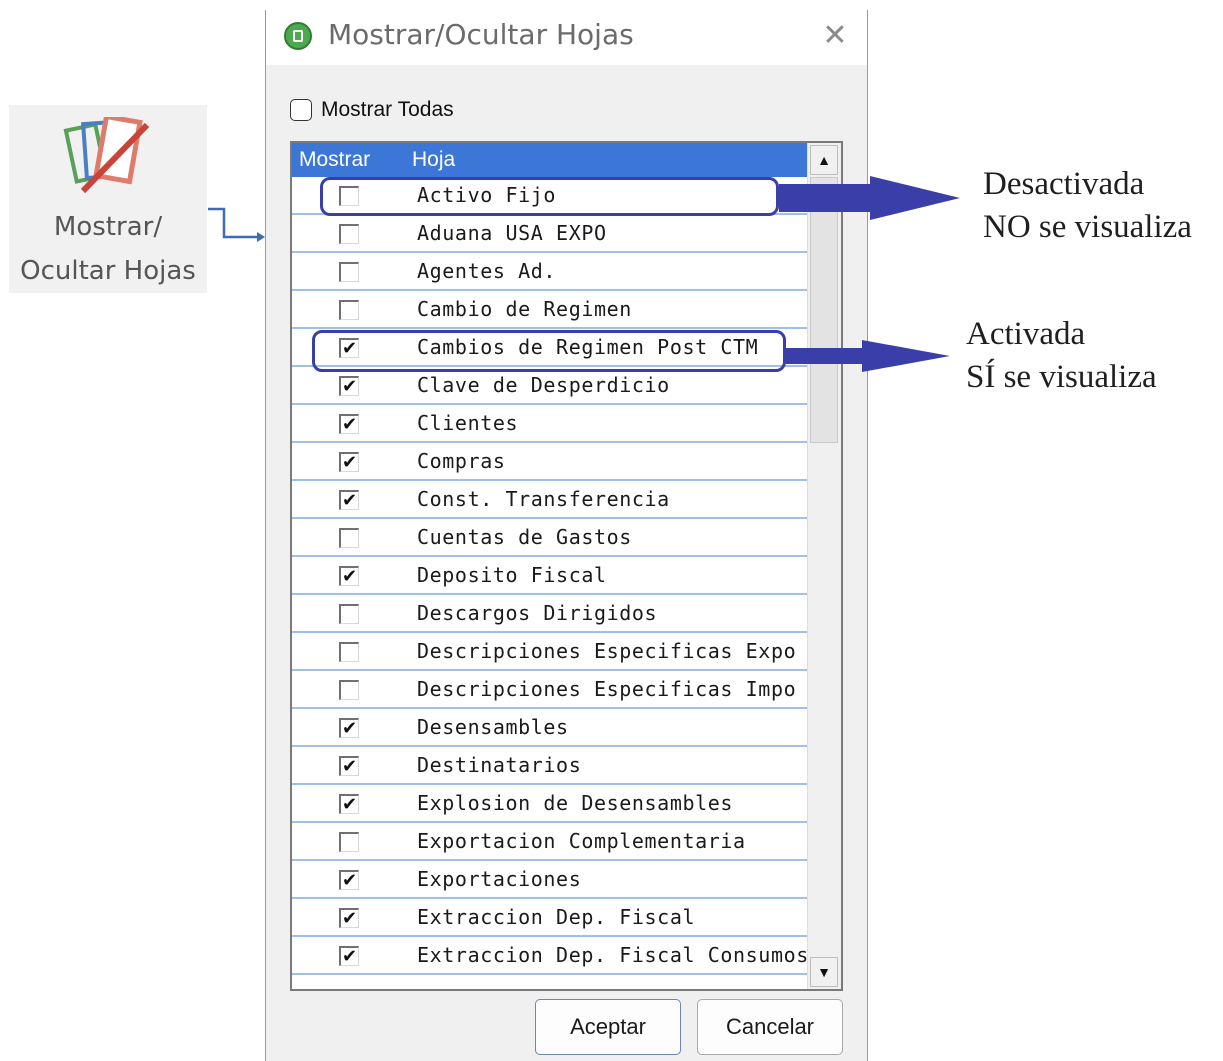 This screenshot has width=1223, height=1061. What do you see at coordinates (1087, 227) in the screenshot?
I see `annotation-disabled-line2: NO se visualiza` at bounding box center [1087, 227].